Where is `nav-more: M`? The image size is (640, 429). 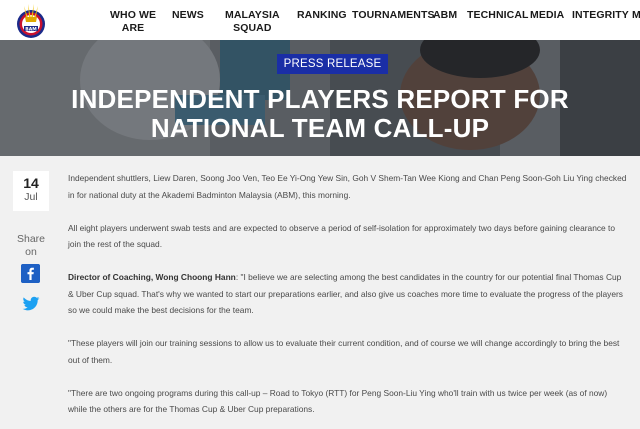
nav-more: M is located at coordinates (636, 15).